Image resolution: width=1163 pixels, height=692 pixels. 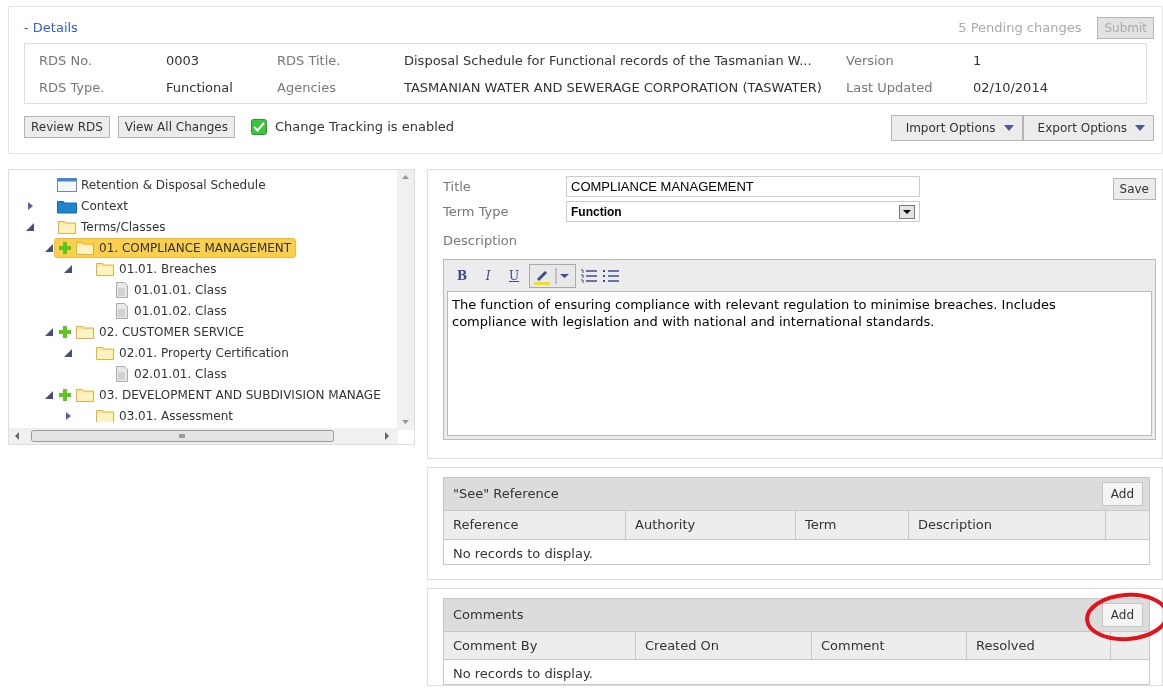 I want to click on tree-node: 02. CUSTOMER SERVICE, so click(x=152, y=331).